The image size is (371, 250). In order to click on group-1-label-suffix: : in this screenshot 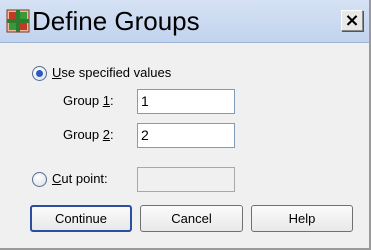, I will do `click(111, 100)`.